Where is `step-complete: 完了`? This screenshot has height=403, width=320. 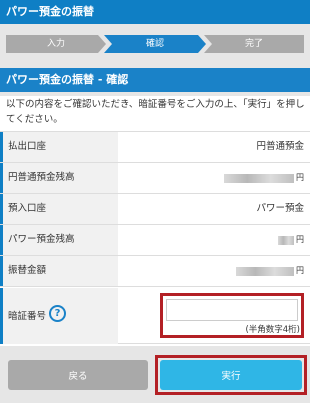
step-complete: 完了 is located at coordinates (254, 44).